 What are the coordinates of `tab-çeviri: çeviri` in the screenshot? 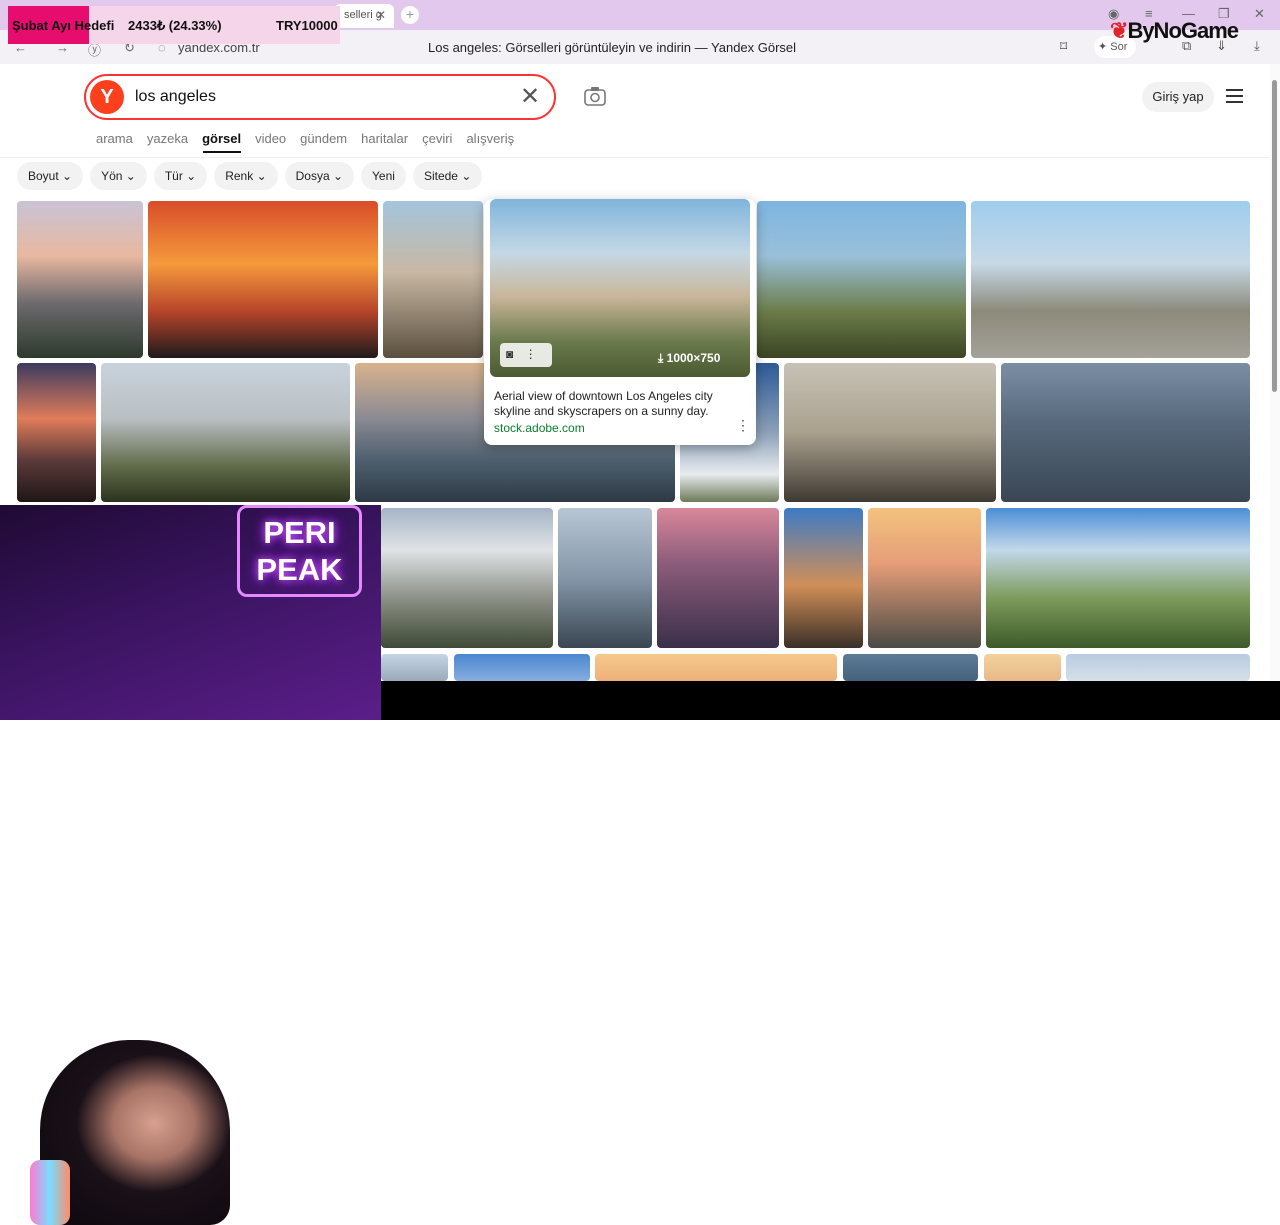 It's located at (437, 138).